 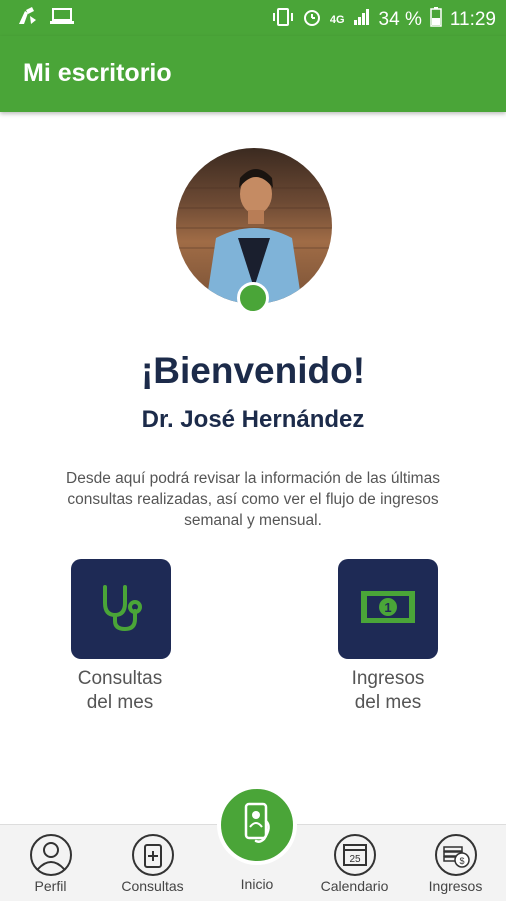 What do you see at coordinates (27, 18) in the screenshot?
I see `notification-cleaner-icon` at bounding box center [27, 18].